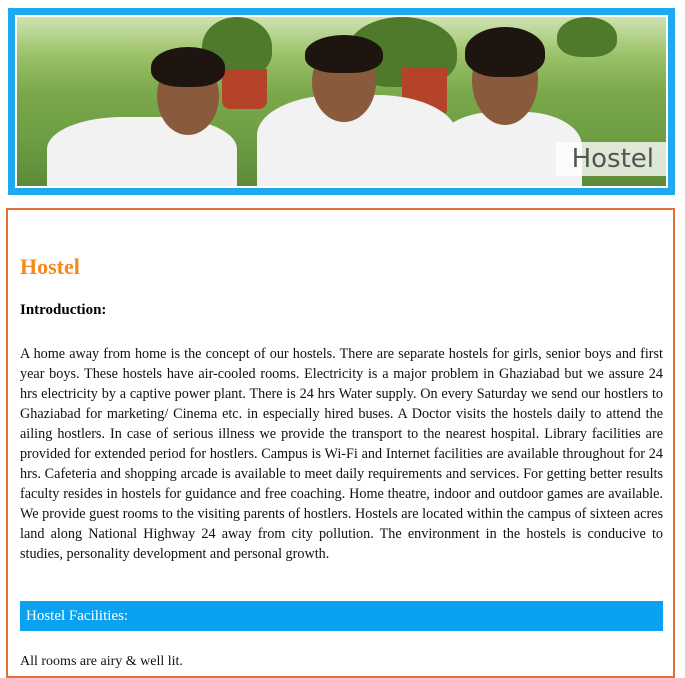 The width and height of the screenshot is (685, 678). Describe the element at coordinates (101, 661) in the screenshot. I see `facility-item: All rooms are airy & well lit.` at that location.